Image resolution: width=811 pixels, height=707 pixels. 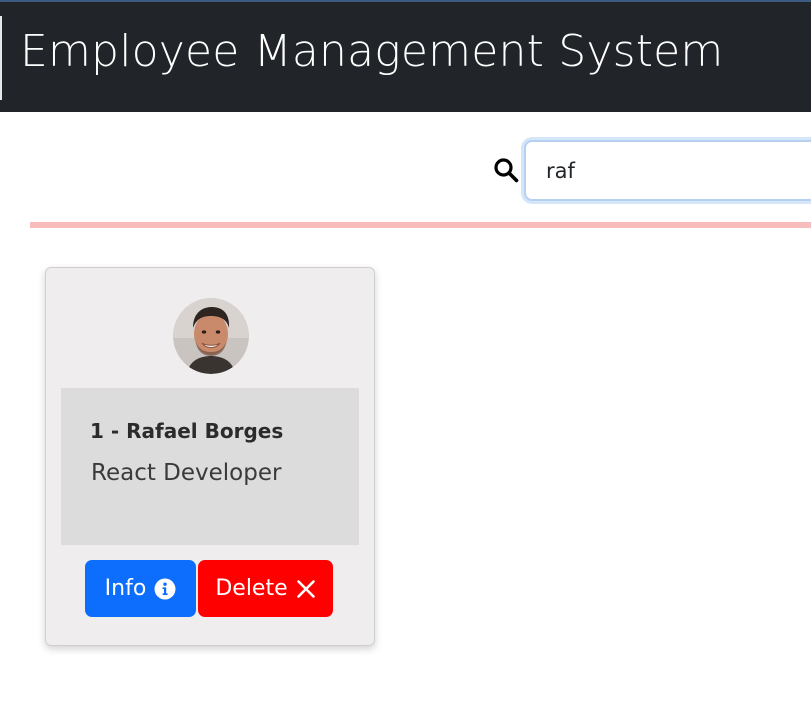 I want to click on info-button-label: Info, so click(x=125, y=588).